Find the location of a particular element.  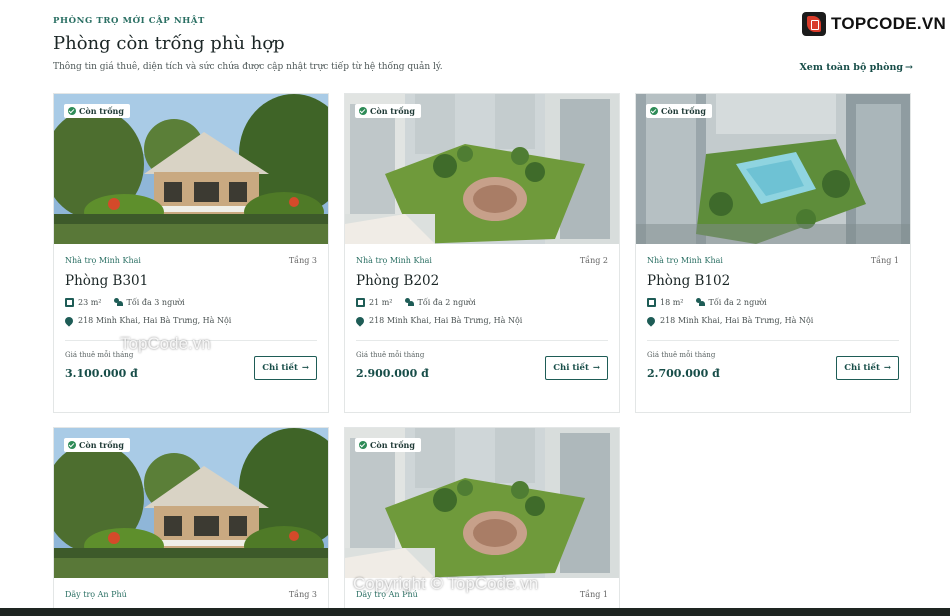

room-card: Còn trống Dãy trọ An Phú Tầng 1 is located at coordinates (482, 521).